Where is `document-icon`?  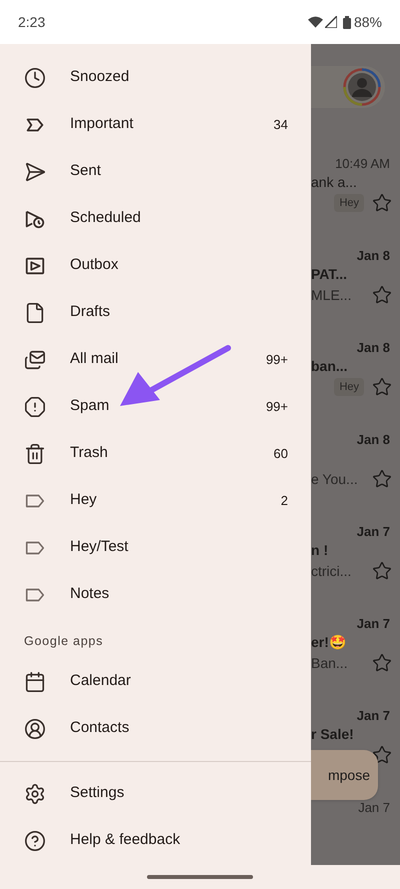 document-icon is located at coordinates (35, 313).